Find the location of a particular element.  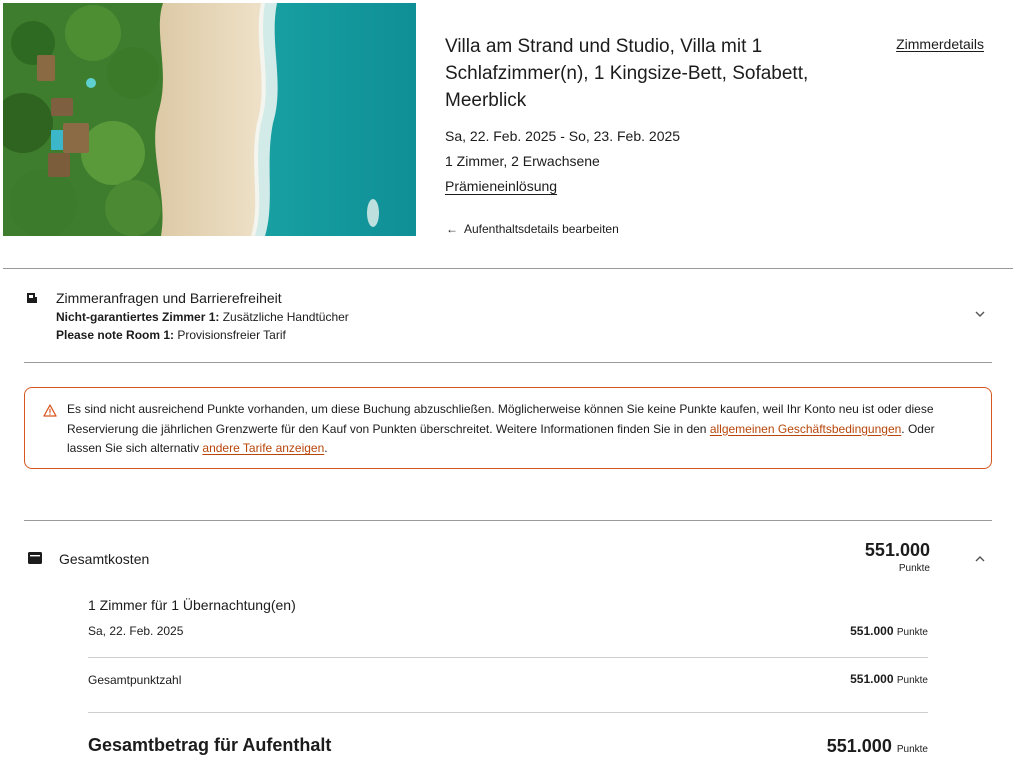

warning-icon is located at coordinates (50, 410).